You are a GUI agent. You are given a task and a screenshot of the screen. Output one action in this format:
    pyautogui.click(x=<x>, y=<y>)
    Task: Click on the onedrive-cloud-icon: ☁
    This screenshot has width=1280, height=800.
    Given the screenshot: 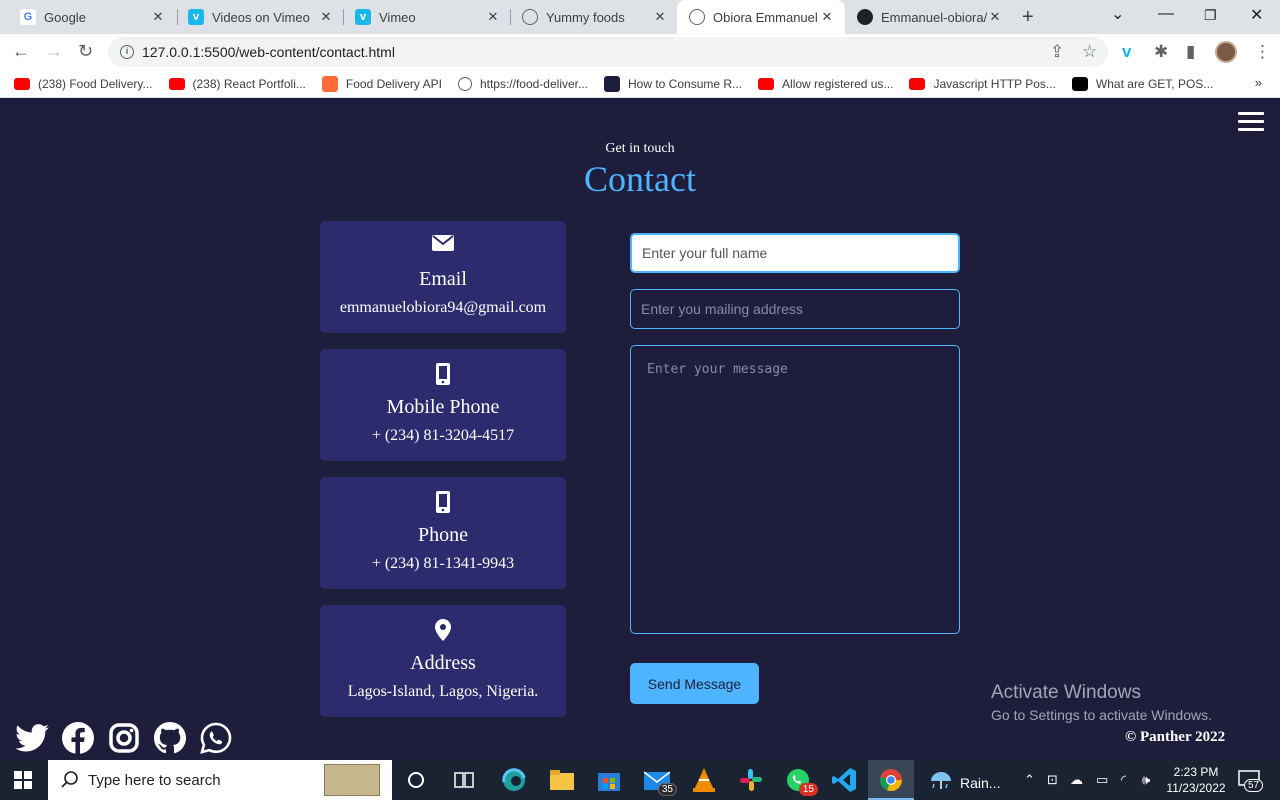 What is the action you would take?
    pyautogui.click(x=1076, y=780)
    